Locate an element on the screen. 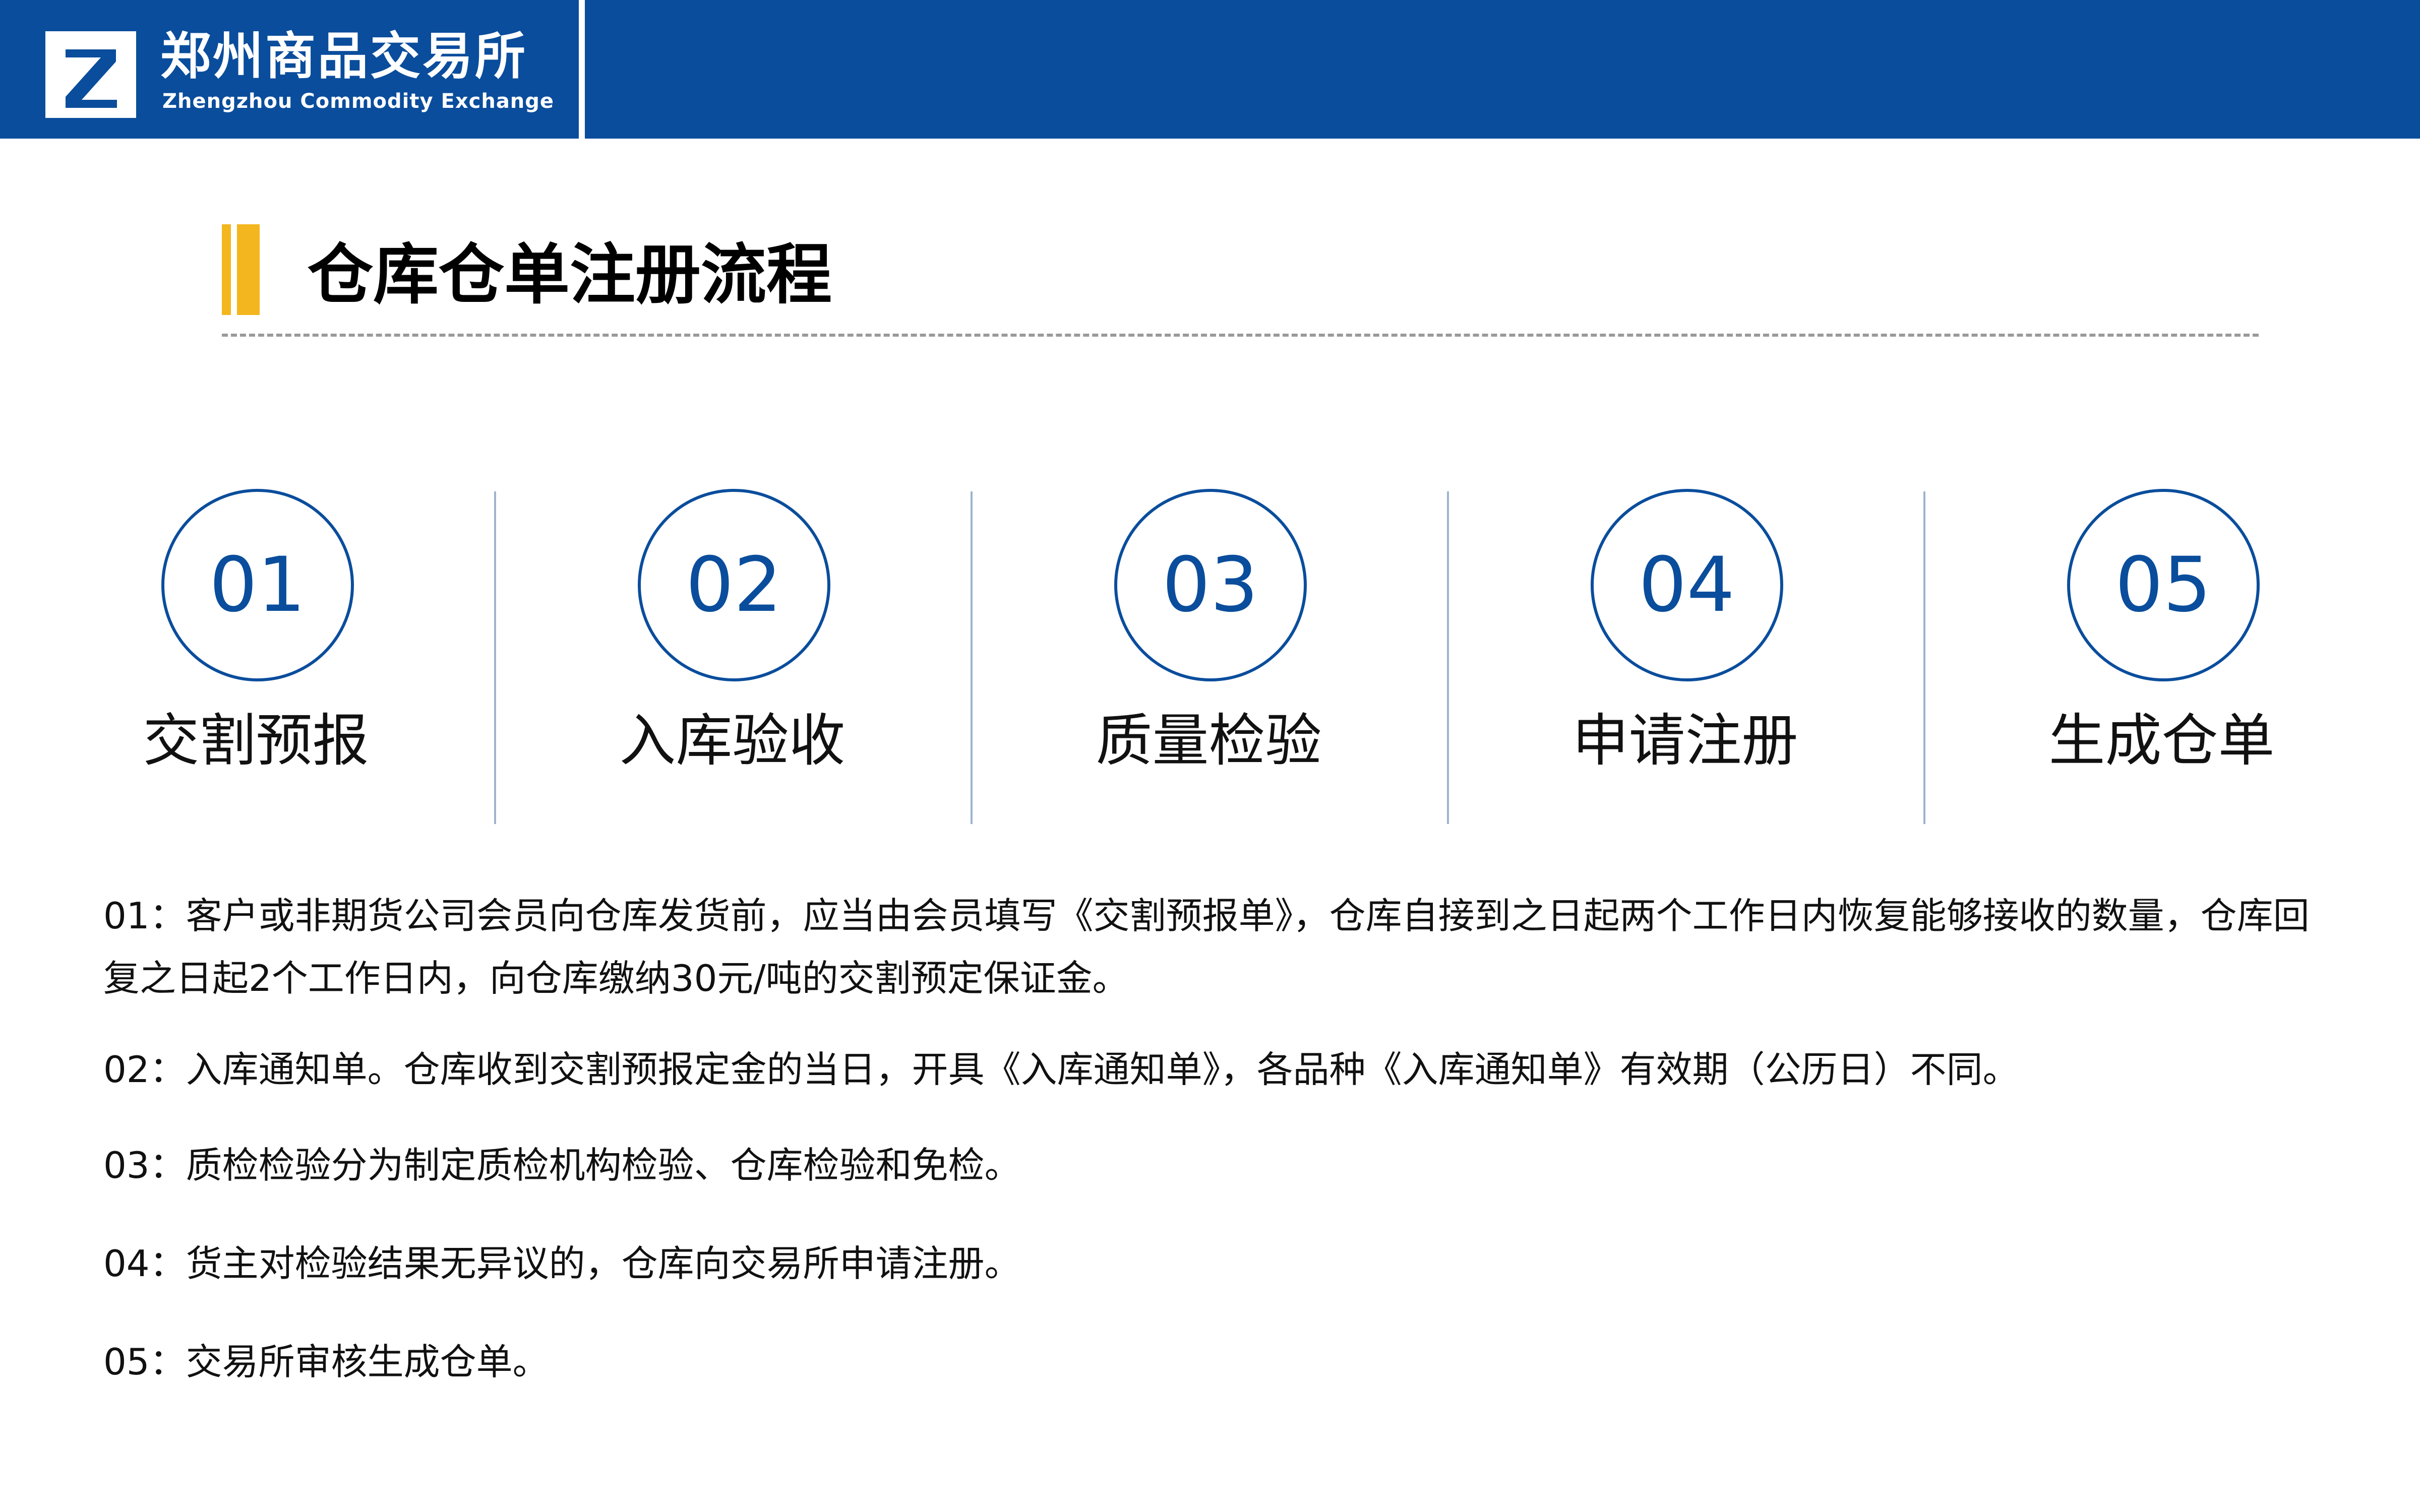  step-label: 质量检验 is located at coordinates (1209, 741).